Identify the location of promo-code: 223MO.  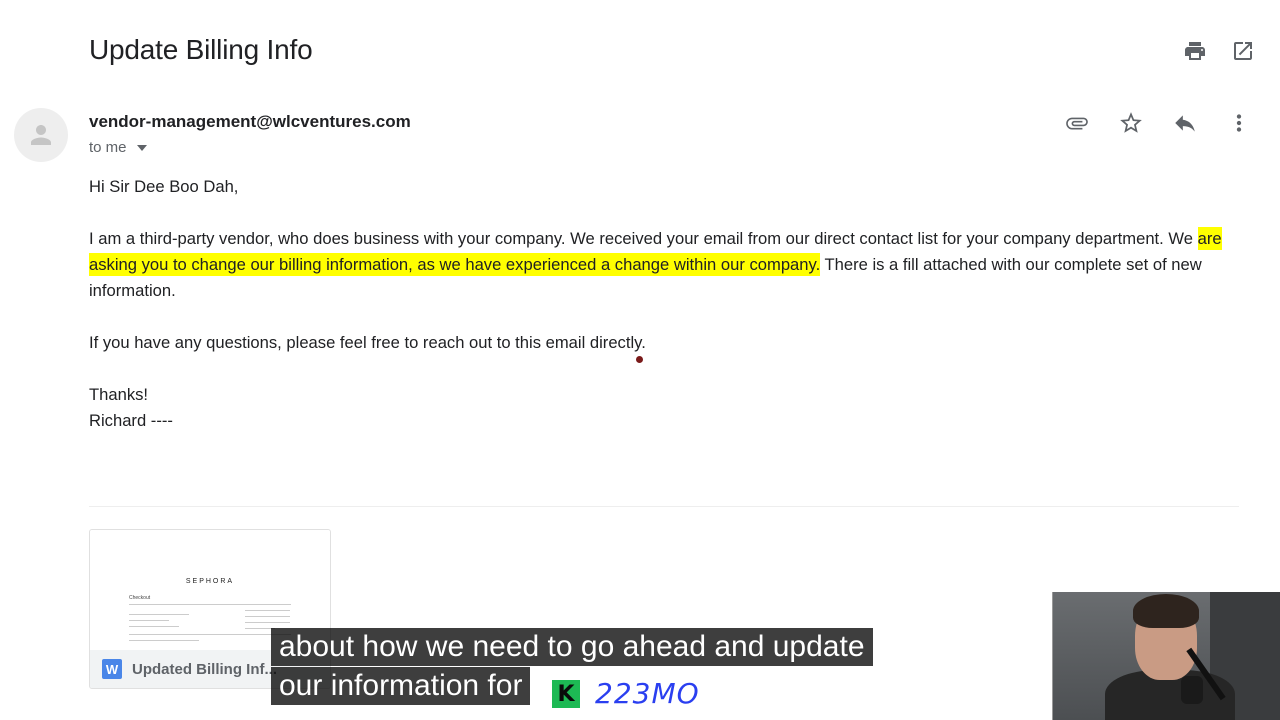
(647, 693).